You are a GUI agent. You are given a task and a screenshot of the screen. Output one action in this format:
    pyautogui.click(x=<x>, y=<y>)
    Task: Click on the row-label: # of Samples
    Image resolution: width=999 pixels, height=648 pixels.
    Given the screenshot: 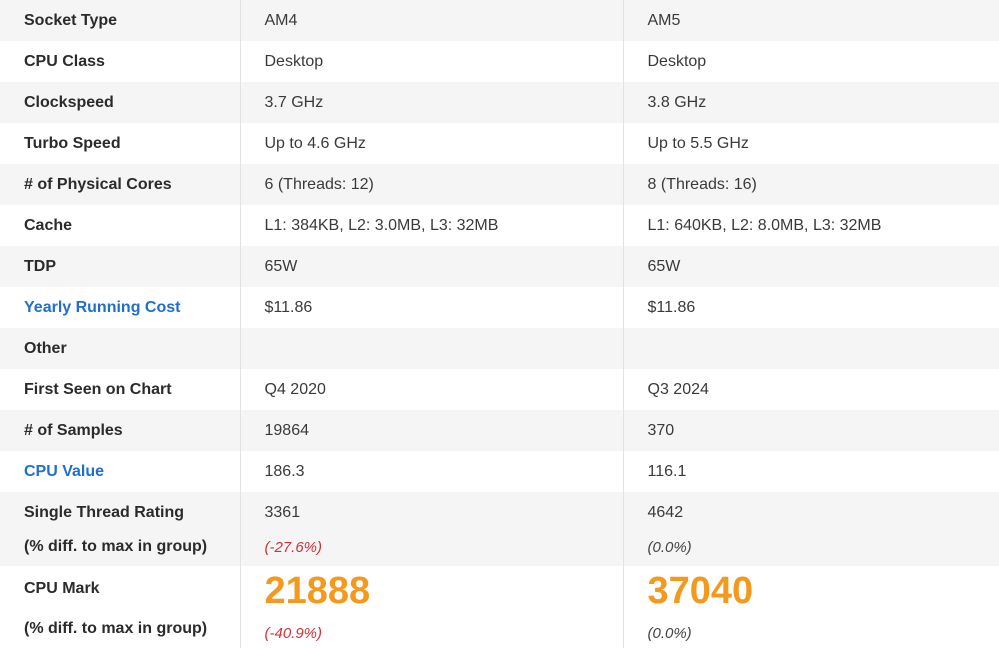 What is the action you would take?
    pyautogui.click(x=120, y=430)
    